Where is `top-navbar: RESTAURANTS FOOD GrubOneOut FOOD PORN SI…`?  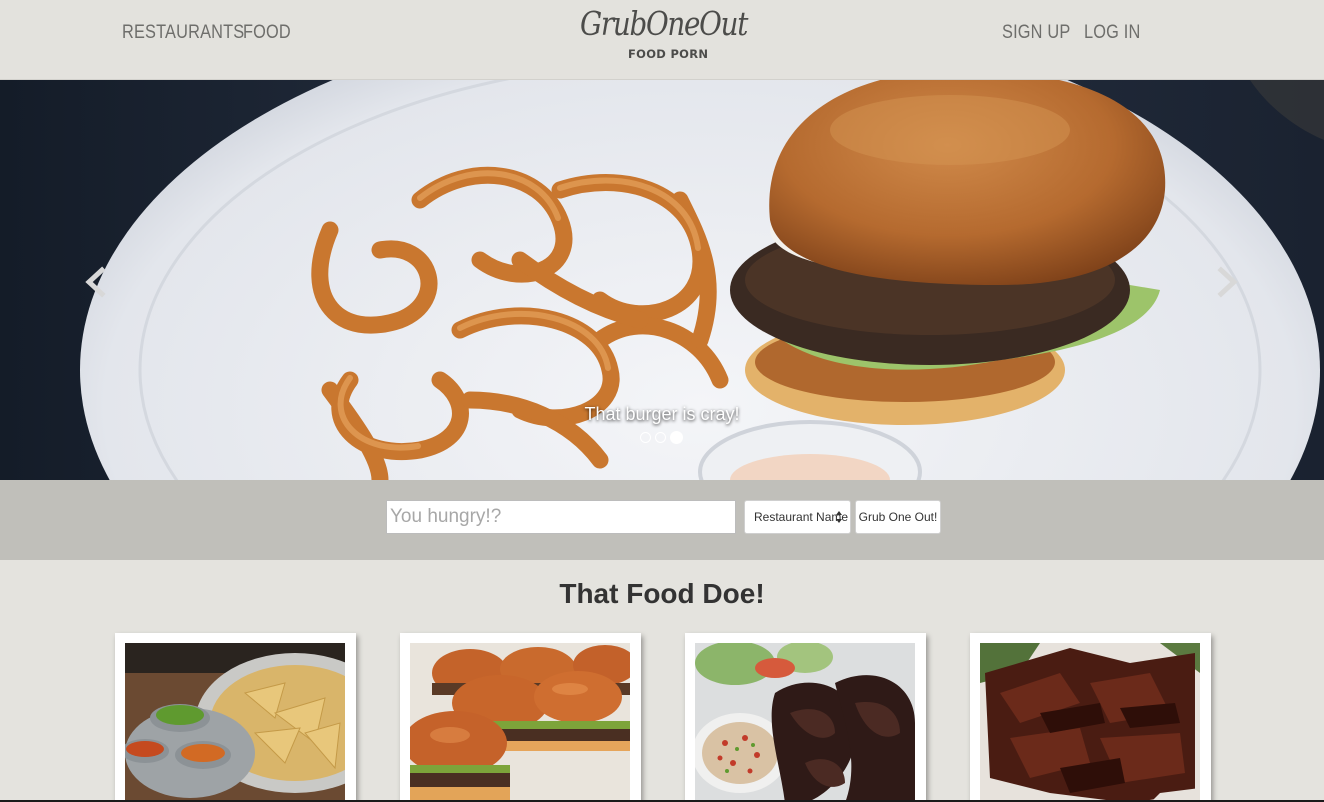
top-navbar: RESTAURANTS FOOD GrubOneOut FOOD PORN SI… is located at coordinates (662, 40).